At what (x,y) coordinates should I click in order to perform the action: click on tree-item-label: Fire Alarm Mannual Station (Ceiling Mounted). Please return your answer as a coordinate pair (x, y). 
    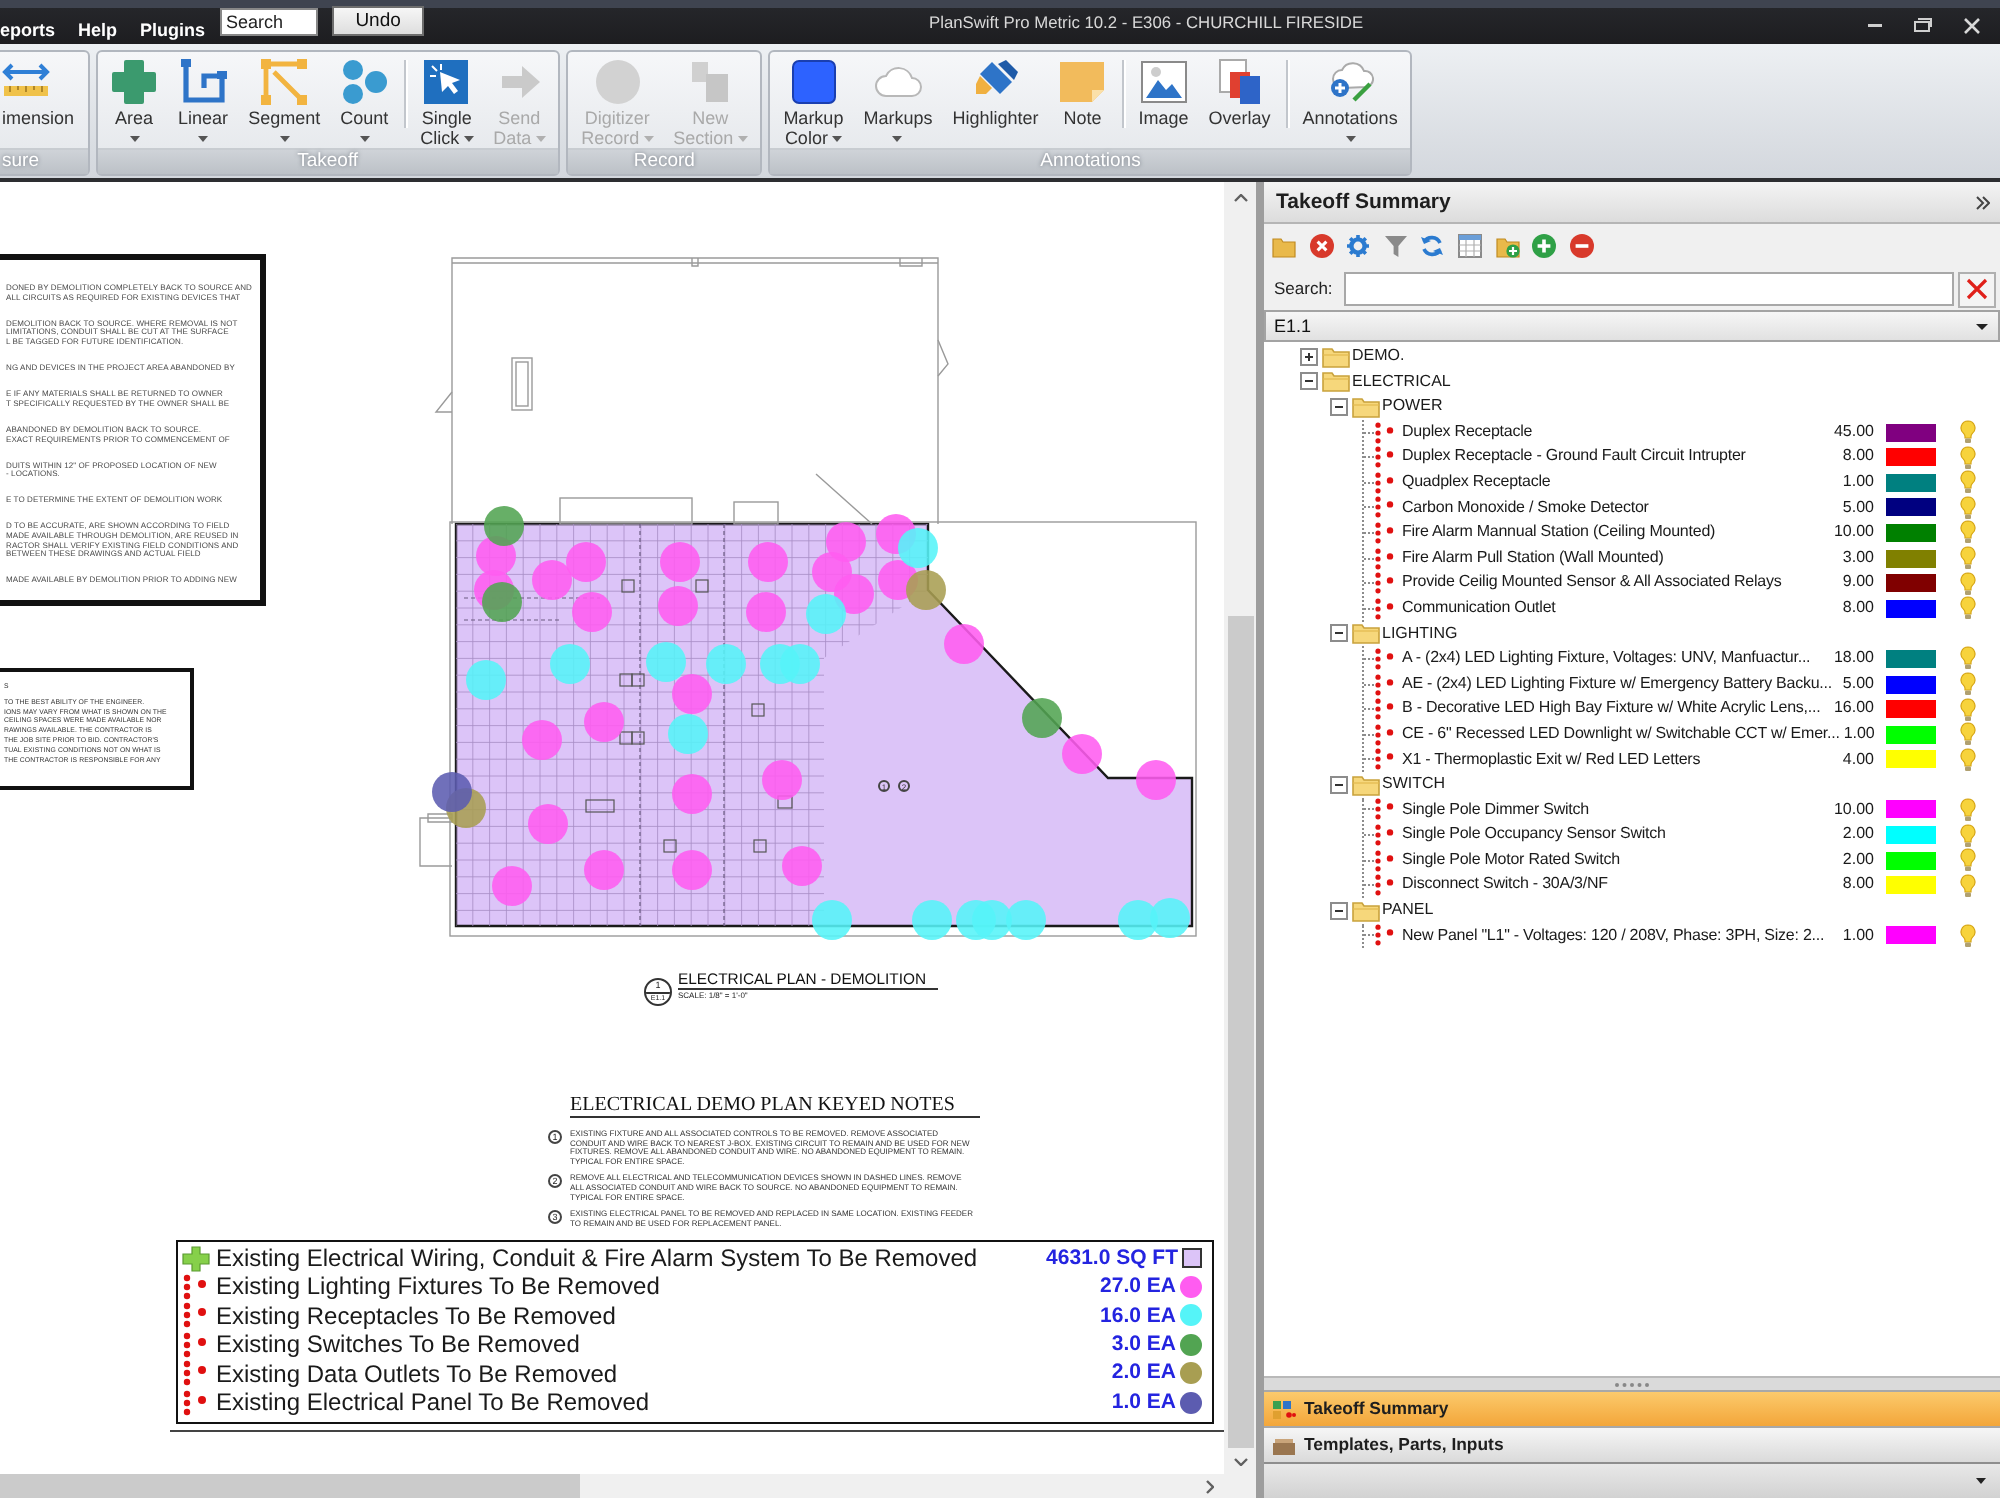
    Looking at the image, I should click on (1616, 533).